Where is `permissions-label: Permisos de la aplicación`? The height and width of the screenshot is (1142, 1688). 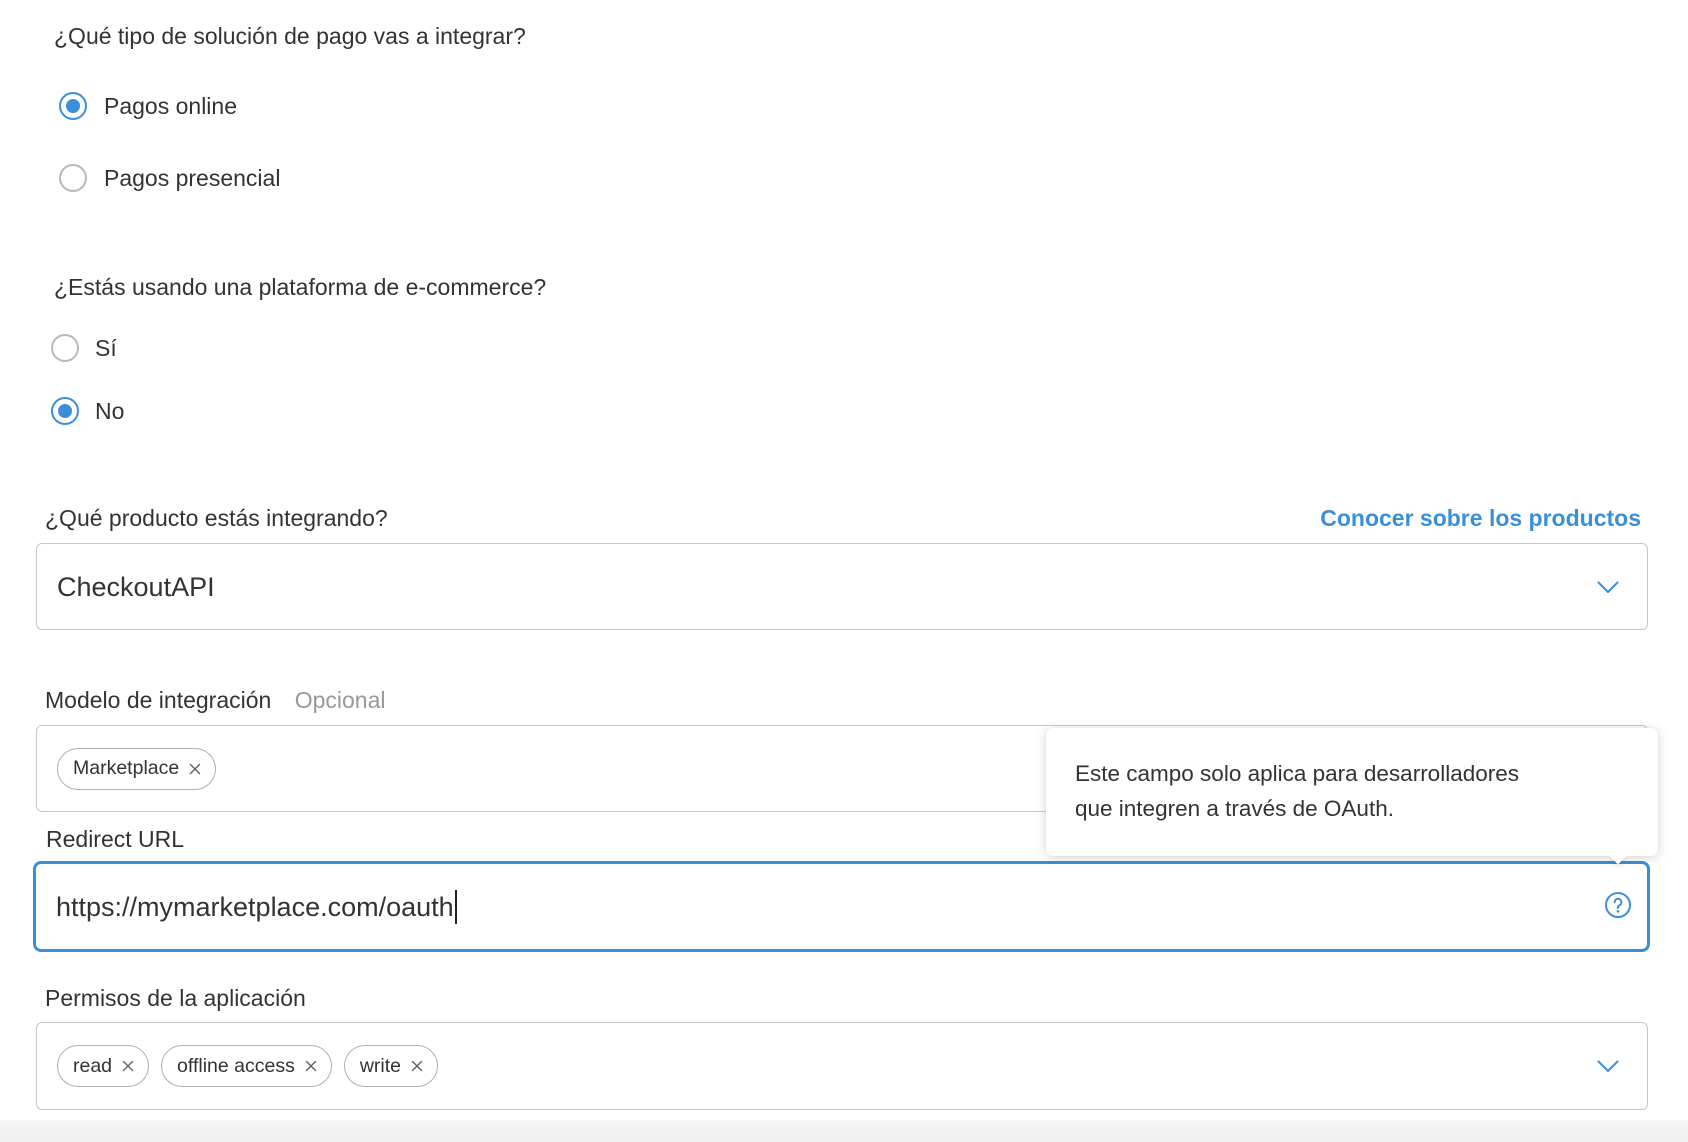 permissions-label: Permisos de la aplicación is located at coordinates (175, 998).